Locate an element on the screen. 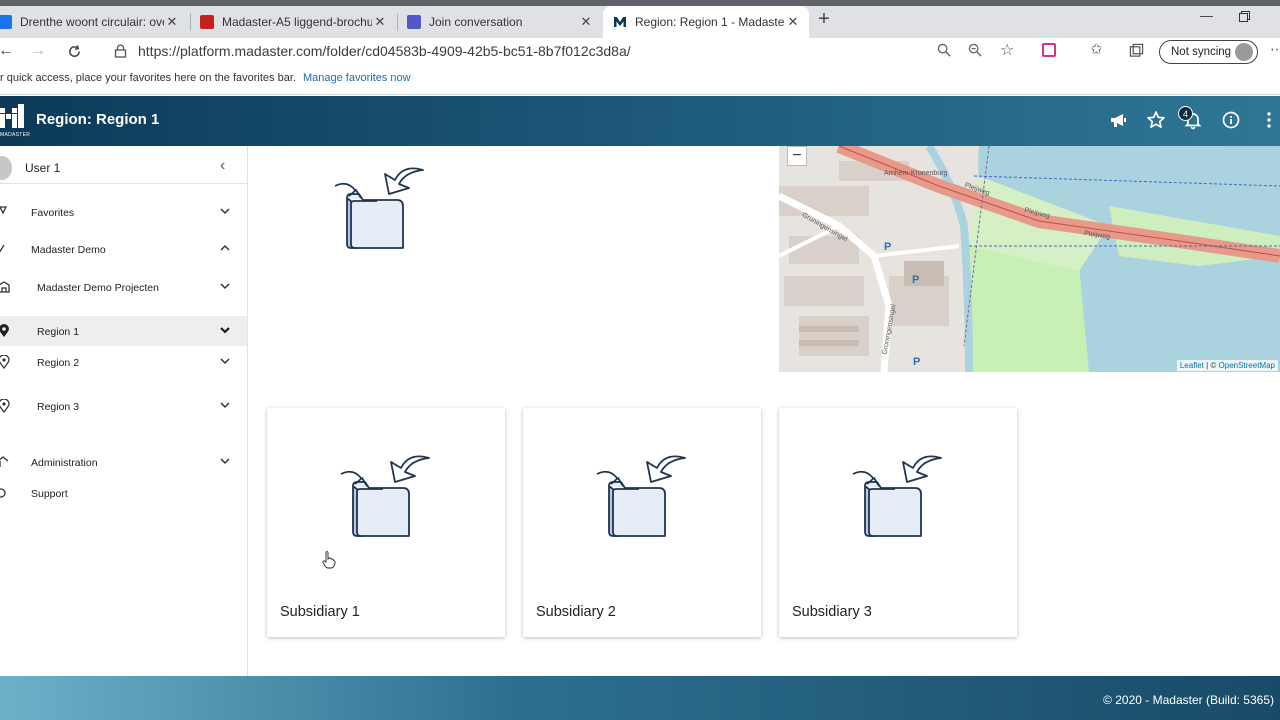 The image size is (1280, 720). support-icon is located at coordinates (3, 493).